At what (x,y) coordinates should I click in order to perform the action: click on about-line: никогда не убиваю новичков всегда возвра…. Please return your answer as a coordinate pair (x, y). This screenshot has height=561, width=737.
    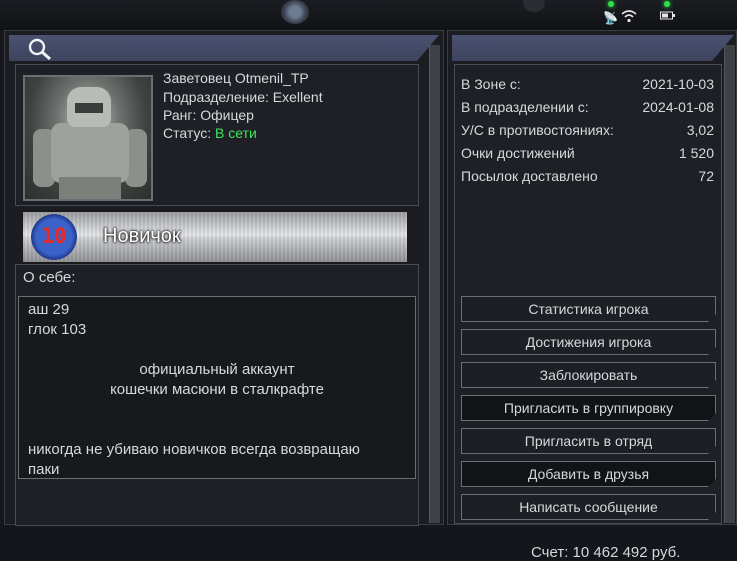
    Looking at the image, I should click on (194, 449).